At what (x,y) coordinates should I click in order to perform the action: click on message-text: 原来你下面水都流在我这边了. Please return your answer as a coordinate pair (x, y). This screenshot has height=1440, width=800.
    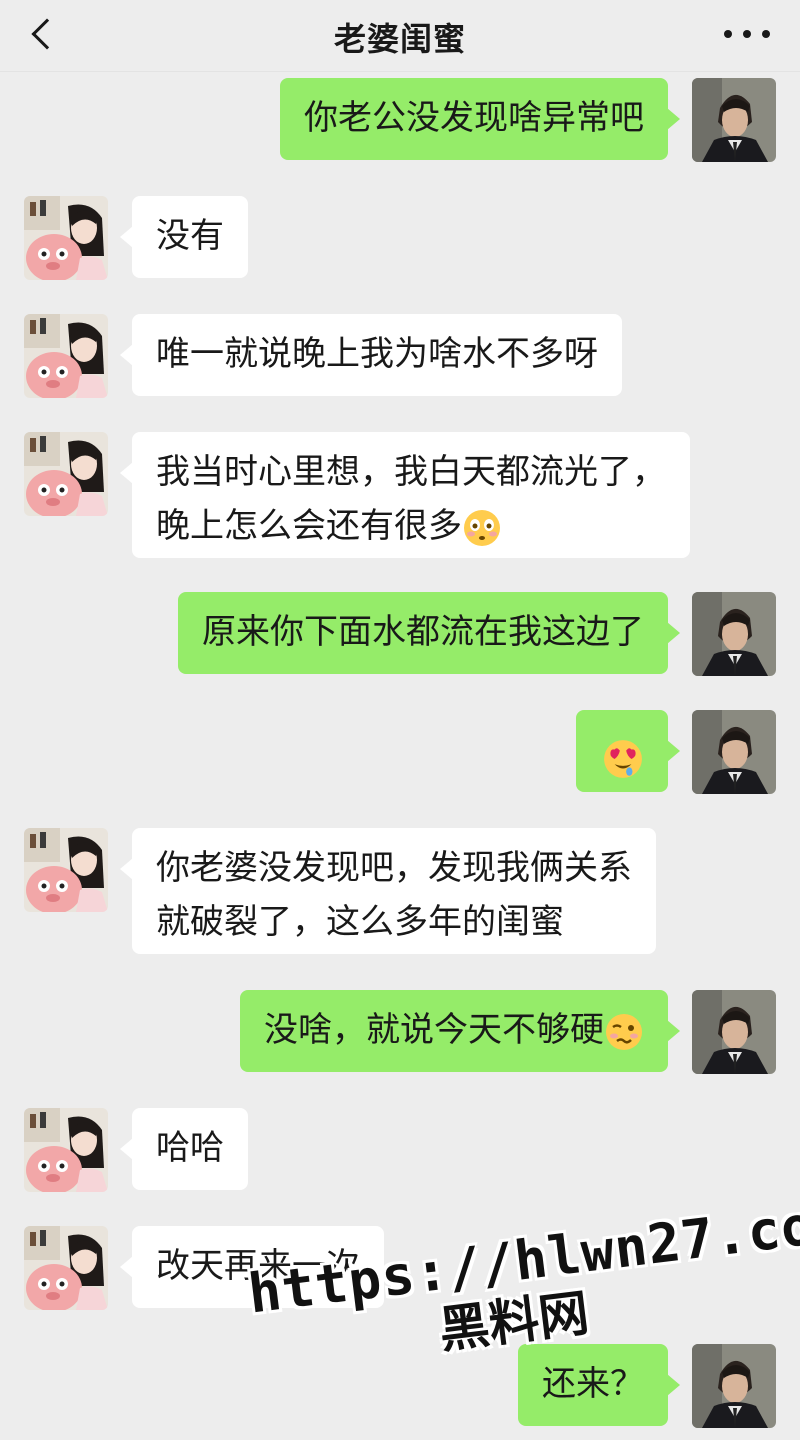
    Looking at the image, I should click on (423, 632).